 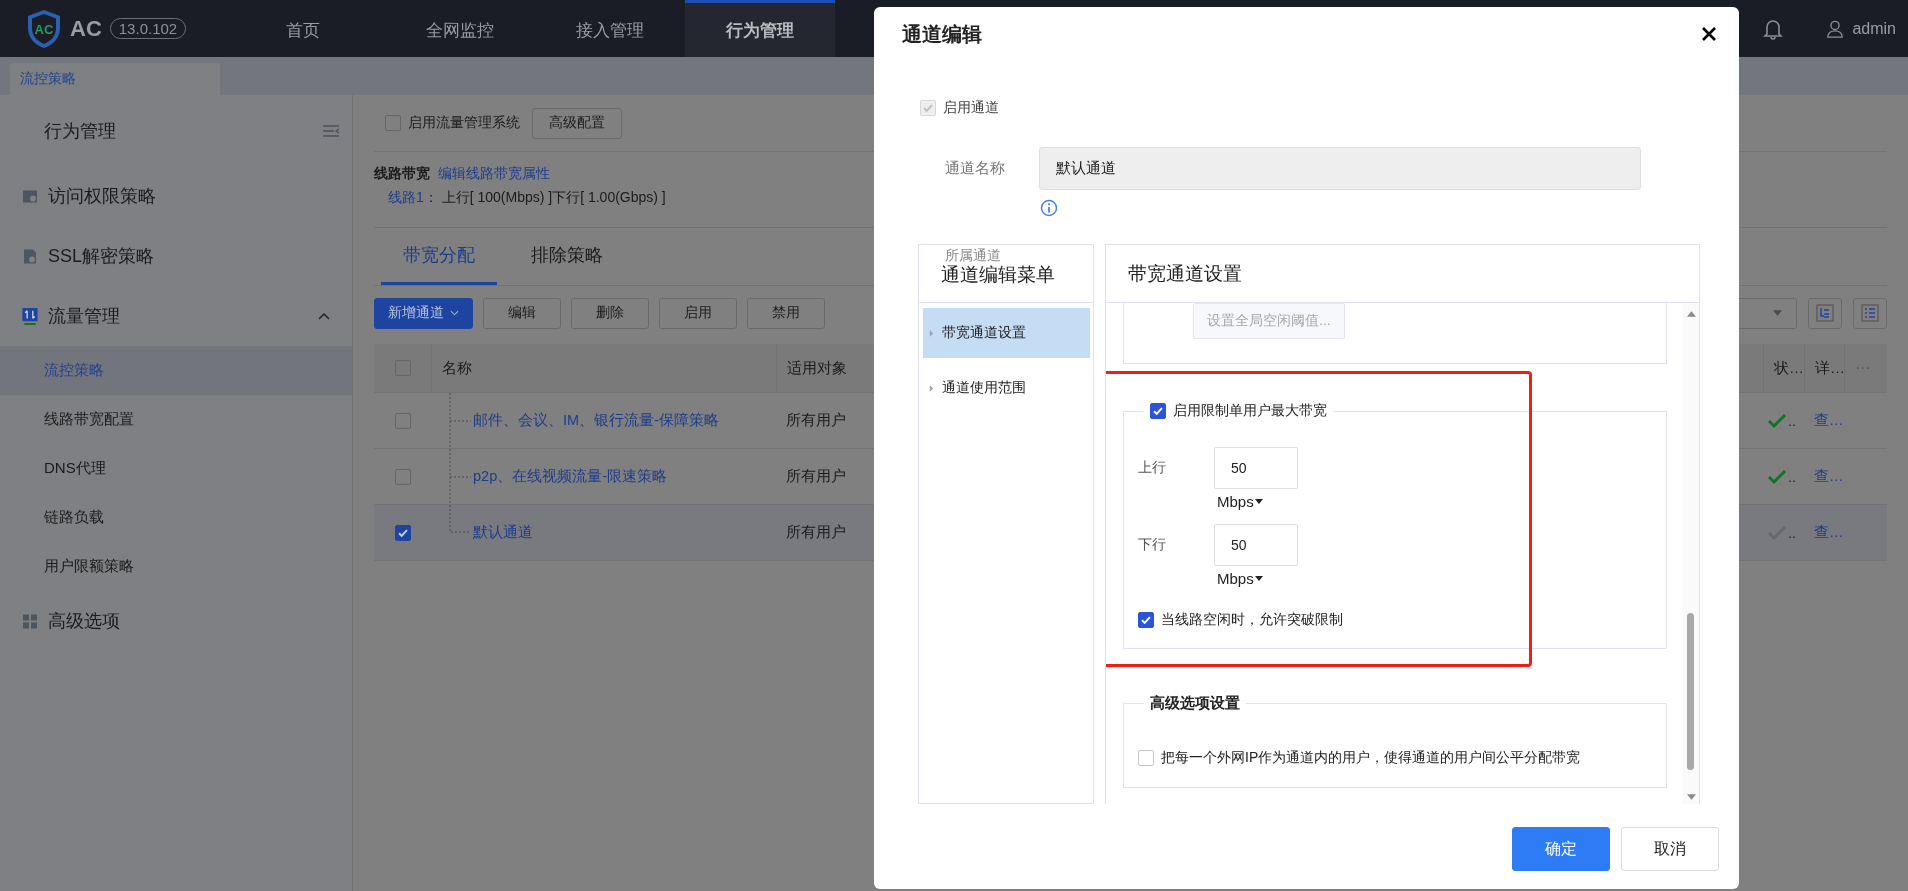 What do you see at coordinates (577, 123) in the screenshot?
I see `advanced-config-button: 高级配置` at bounding box center [577, 123].